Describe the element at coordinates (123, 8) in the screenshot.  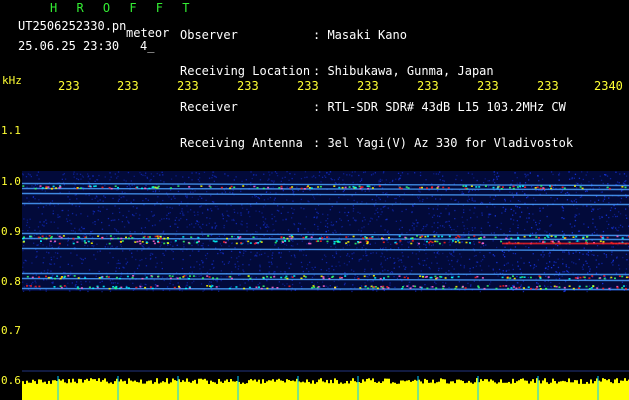
I see `brand-title: H R O F F T` at that location.